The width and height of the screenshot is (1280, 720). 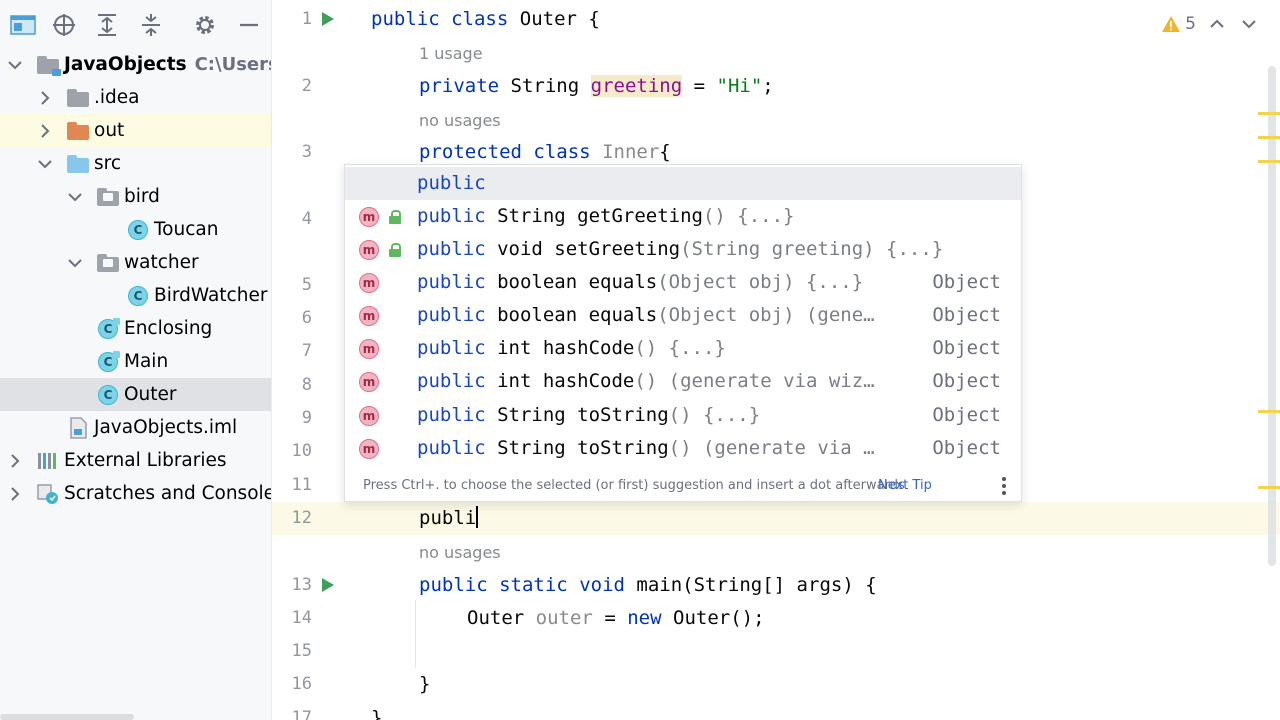 What do you see at coordinates (545, 86) in the screenshot?
I see `code-token: String` at bounding box center [545, 86].